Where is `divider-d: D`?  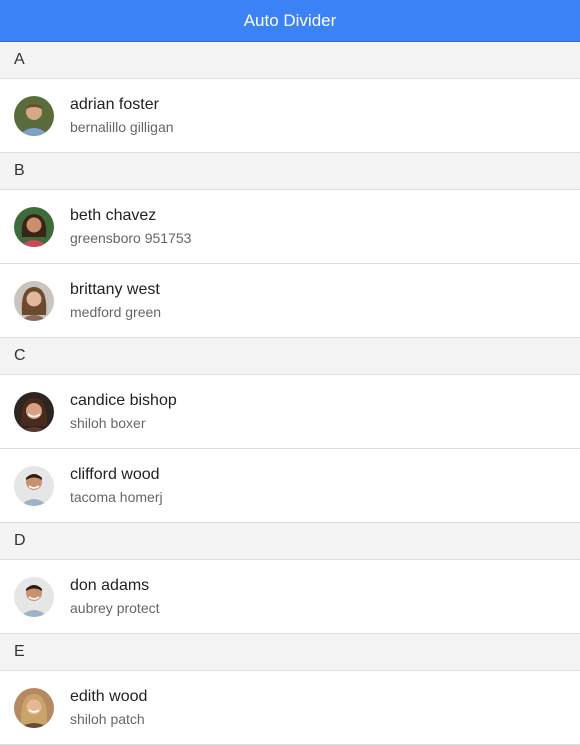
divider-d: D is located at coordinates (290, 541).